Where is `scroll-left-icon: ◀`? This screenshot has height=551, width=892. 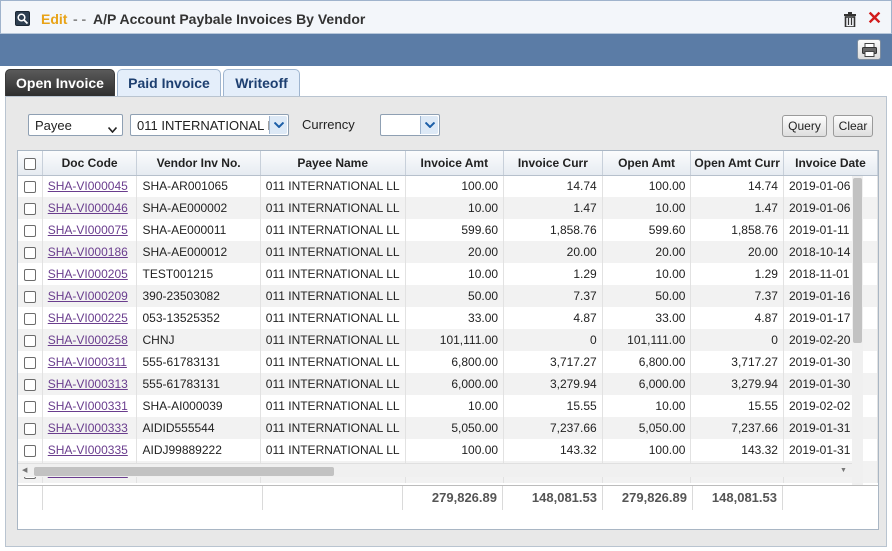 scroll-left-icon: ◀ is located at coordinates (24, 471).